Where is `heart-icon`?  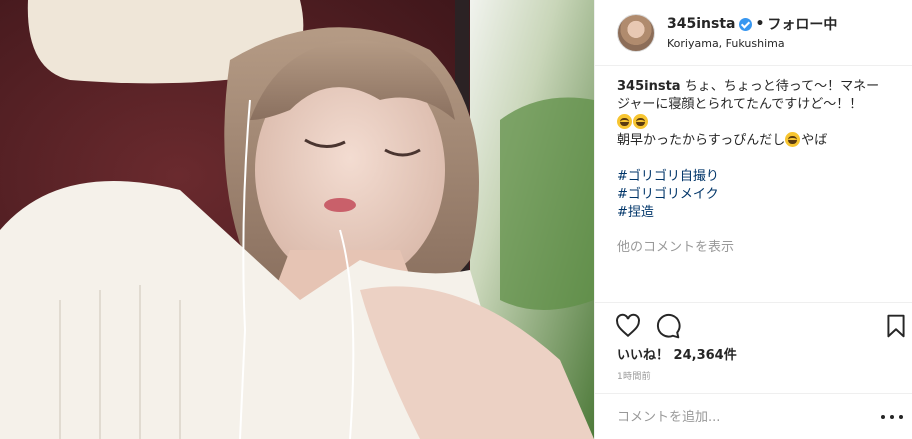 heart-icon is located at coordinates (628, 326).